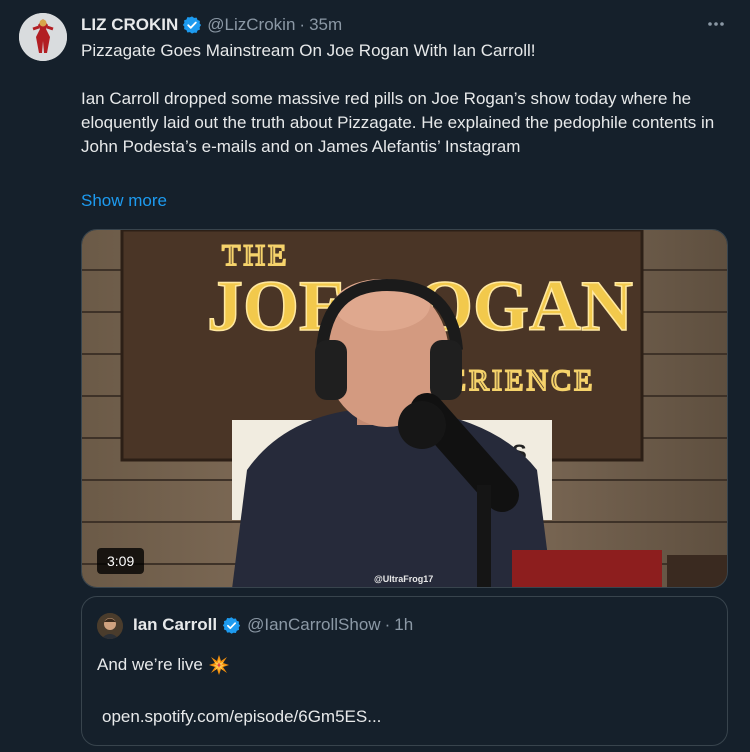 The width and height of the screenshot is (750, 752). Describe the element at coordinates (251, 25) in the screenshot. I see `author-handle: @LizCrokin` at that location.